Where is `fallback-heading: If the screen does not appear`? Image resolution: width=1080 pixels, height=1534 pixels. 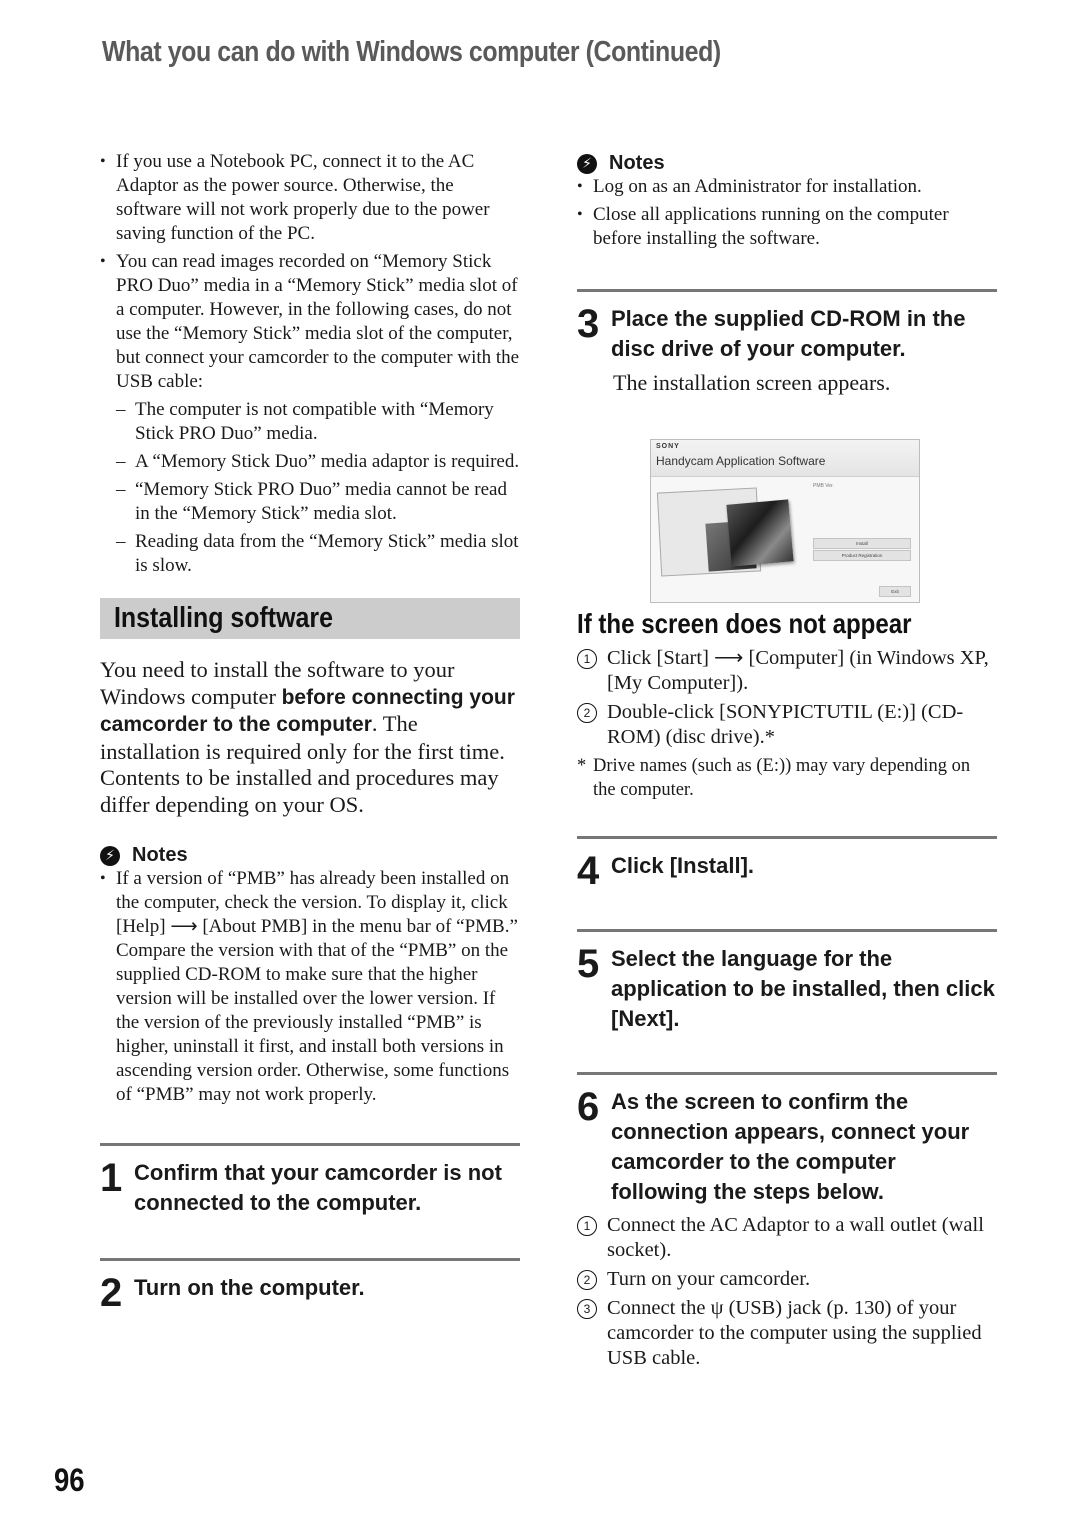 fallback-heading: If the screen does not appear is located at coordinates (787, 627).